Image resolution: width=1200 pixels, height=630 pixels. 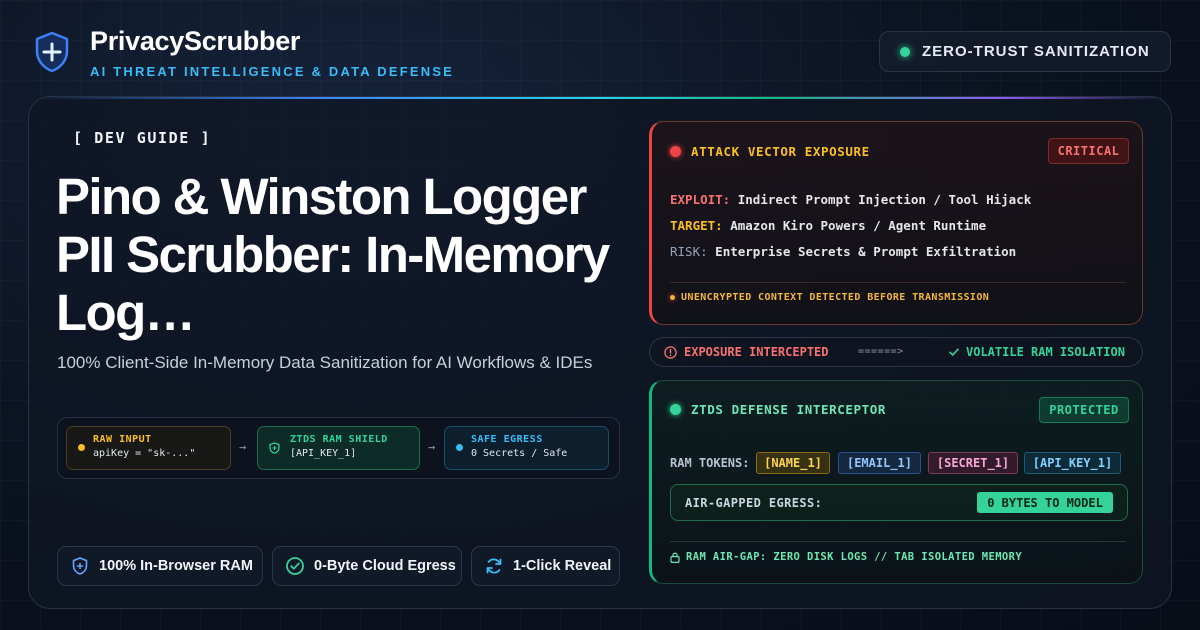 What do you see at coordinates (954, 352) in the screenshot?
I see `check-icon` at bounding box center [954, 352].